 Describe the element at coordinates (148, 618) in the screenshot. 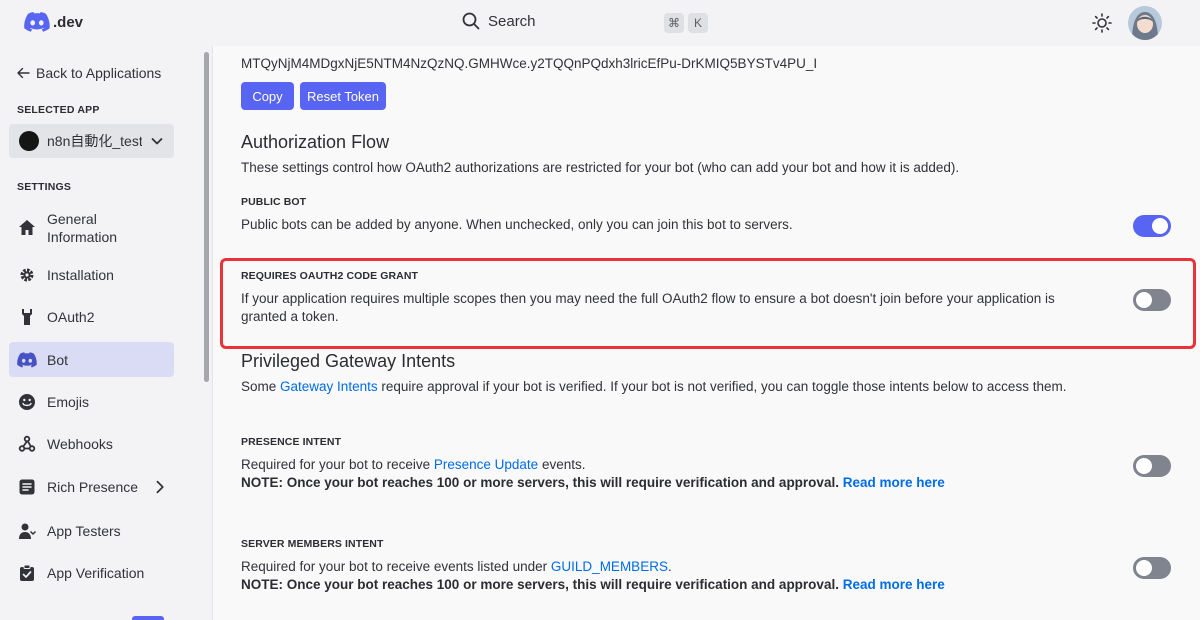

I see `sidebar-bottom-indicator` at that location.